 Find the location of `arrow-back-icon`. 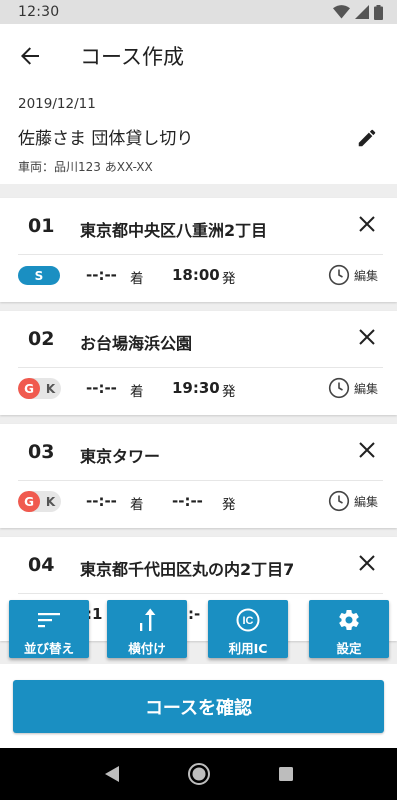

arrow-back-icon is located at coordinates (30, 56).